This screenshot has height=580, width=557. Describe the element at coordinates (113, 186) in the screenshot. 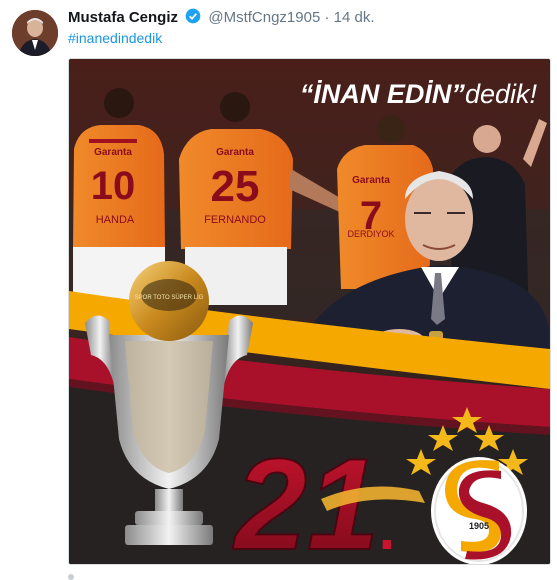

I see `jersey-number-1: 10` at that location.